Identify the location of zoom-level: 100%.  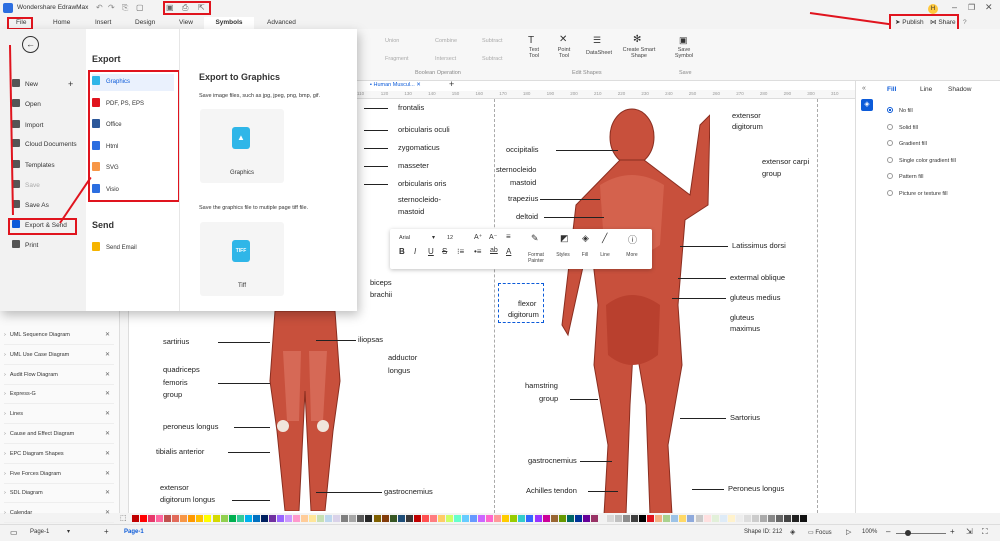
(869, 532).